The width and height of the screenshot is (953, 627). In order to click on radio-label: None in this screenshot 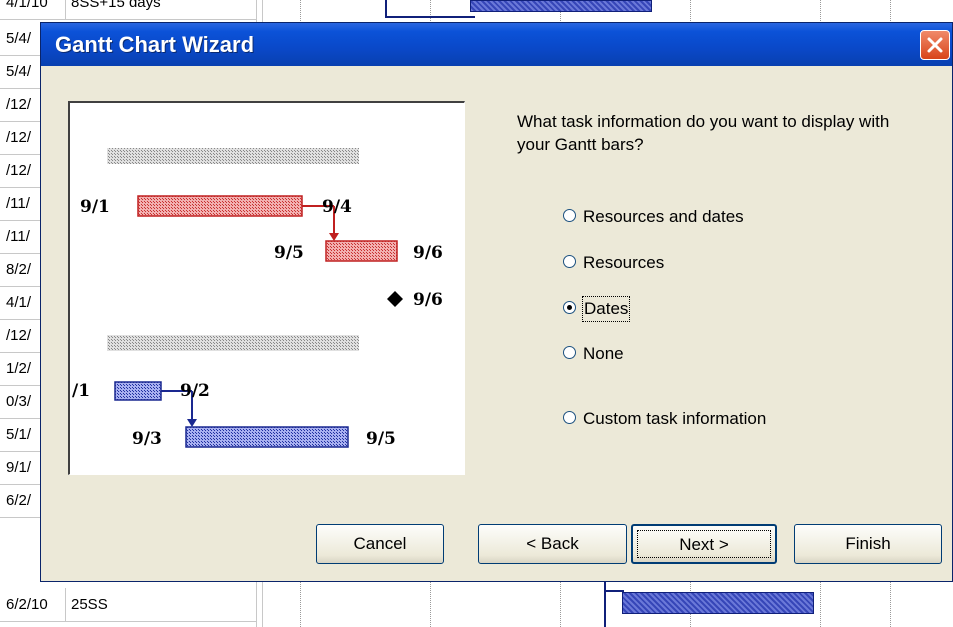, I will do `click(603, 354)`.